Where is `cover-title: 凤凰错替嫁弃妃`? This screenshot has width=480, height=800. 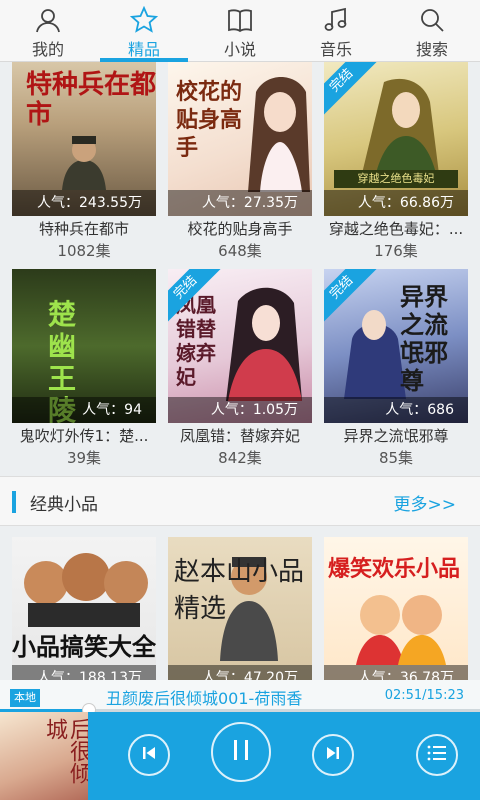 cover-title: 凤凰错替嫁弃妃 is located at coordinates (196, 341).